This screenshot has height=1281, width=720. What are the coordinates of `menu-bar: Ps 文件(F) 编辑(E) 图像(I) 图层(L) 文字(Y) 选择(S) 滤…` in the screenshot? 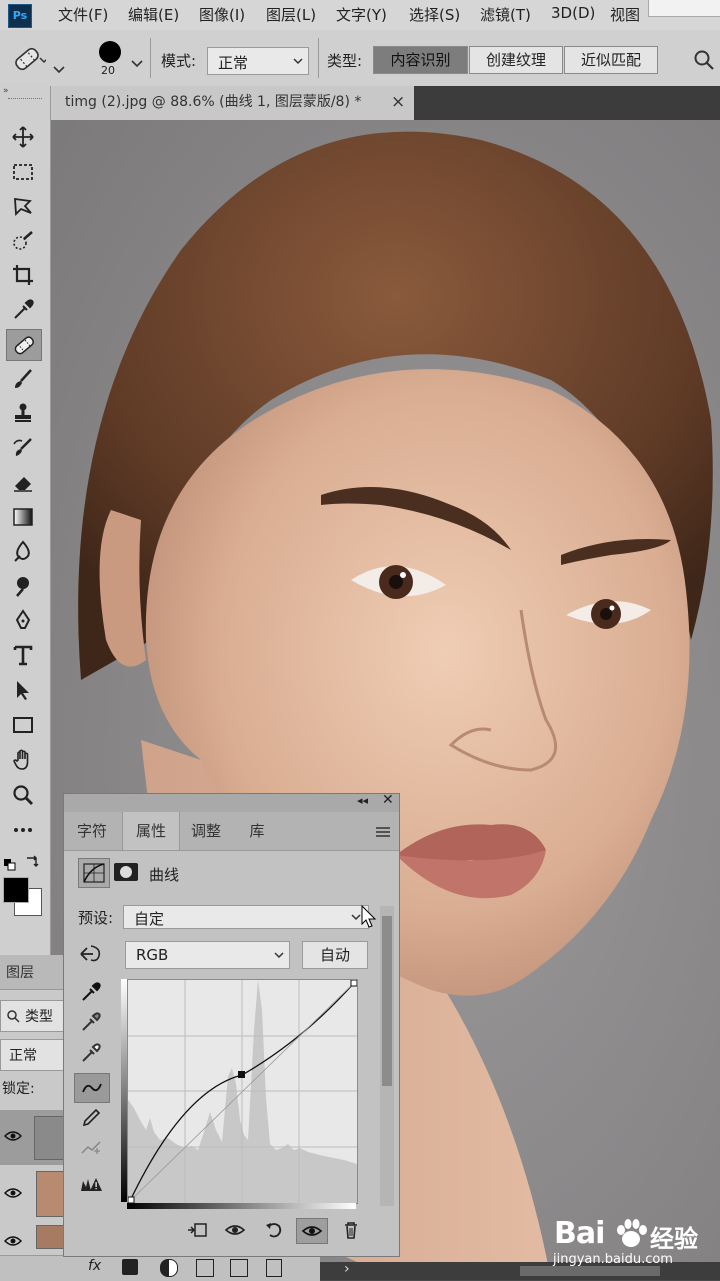 It's located at (360, 15).